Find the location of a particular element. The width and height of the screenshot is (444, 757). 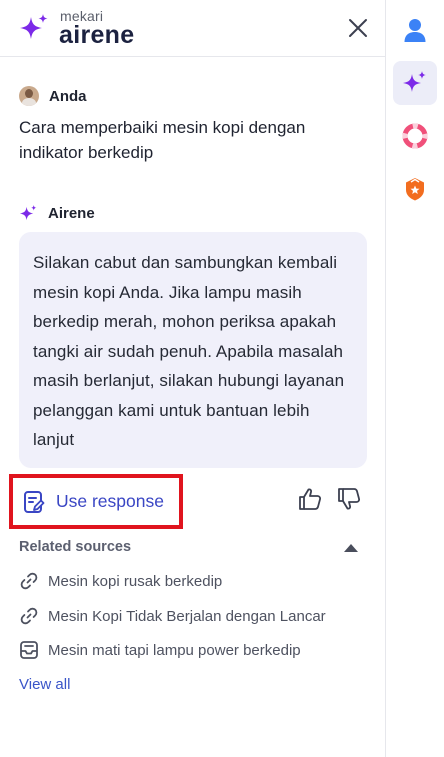

user-message-header: Anda is located at coordinates (53, 96).